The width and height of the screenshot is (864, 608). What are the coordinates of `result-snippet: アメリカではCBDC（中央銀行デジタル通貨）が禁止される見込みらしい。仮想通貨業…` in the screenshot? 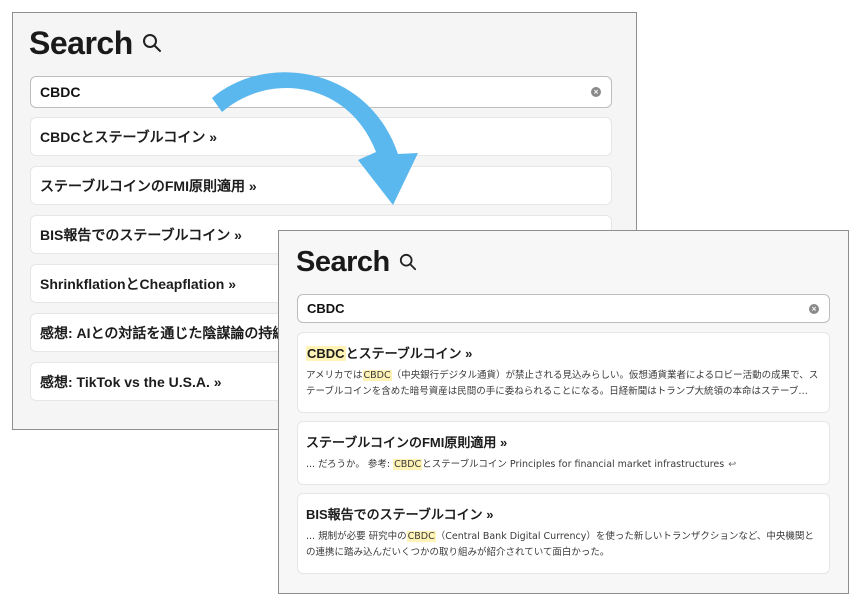 It's located at (563, 384).